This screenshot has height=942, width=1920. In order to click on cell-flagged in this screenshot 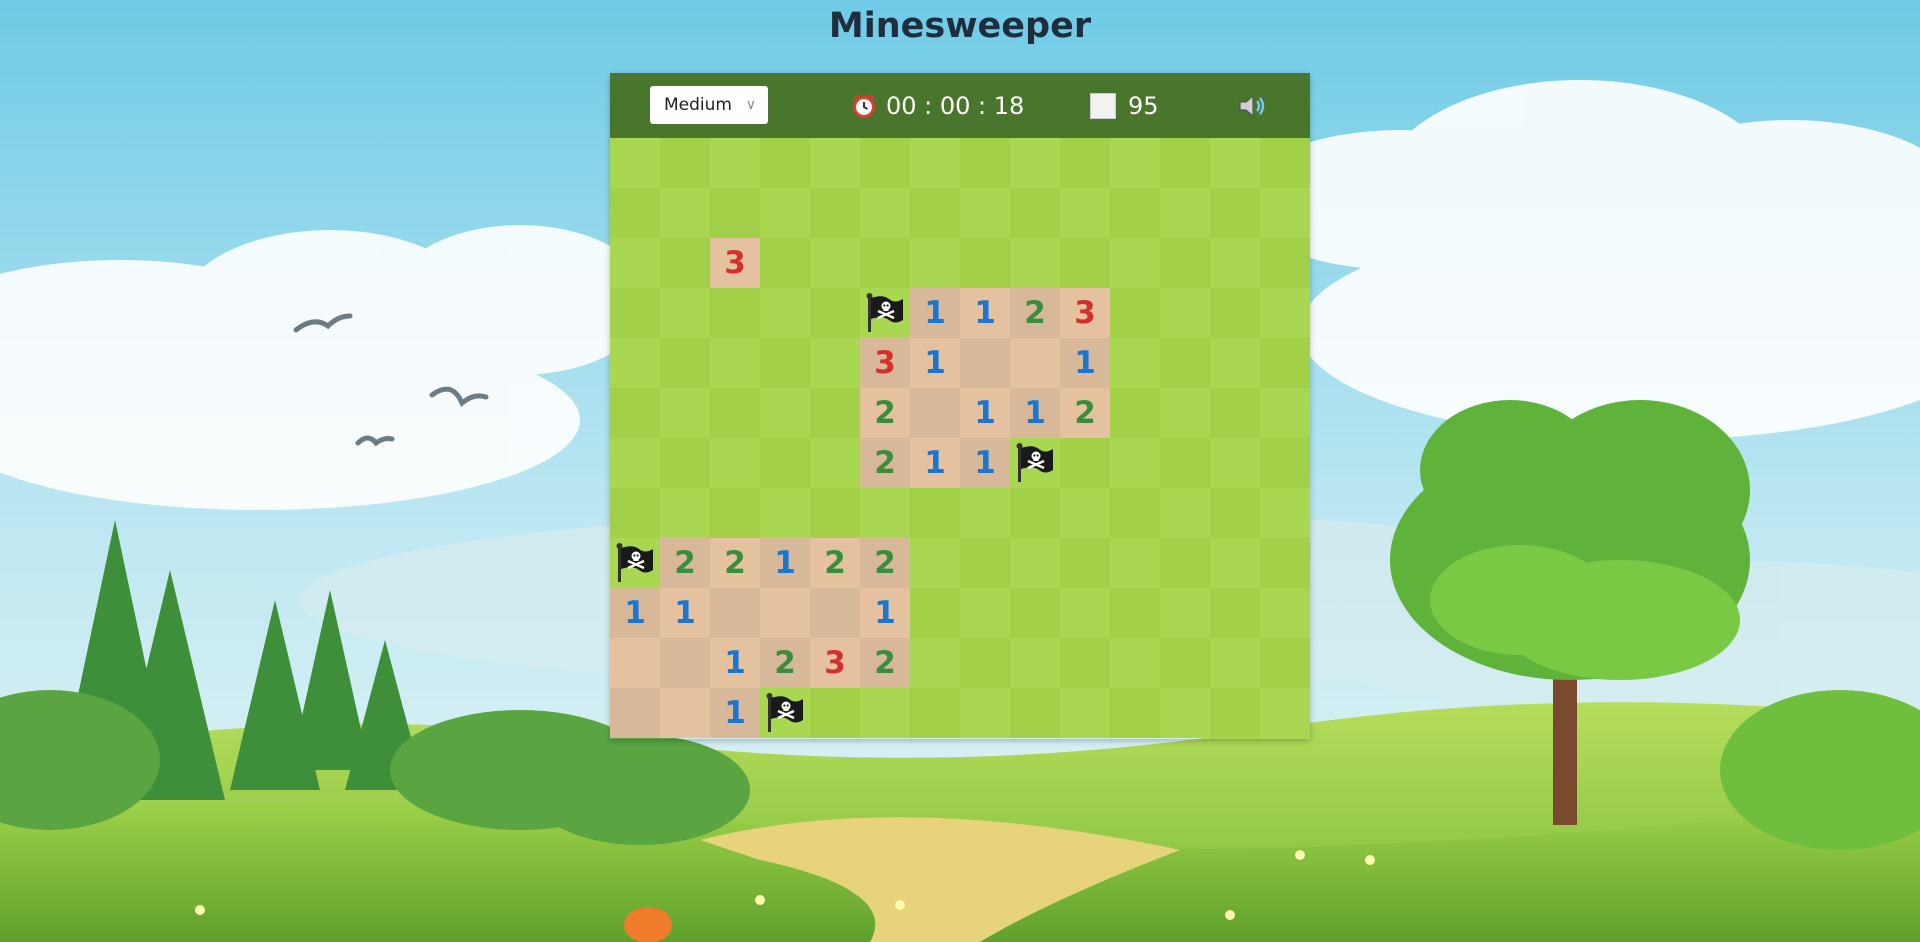, I will do `click(885, 313)`.